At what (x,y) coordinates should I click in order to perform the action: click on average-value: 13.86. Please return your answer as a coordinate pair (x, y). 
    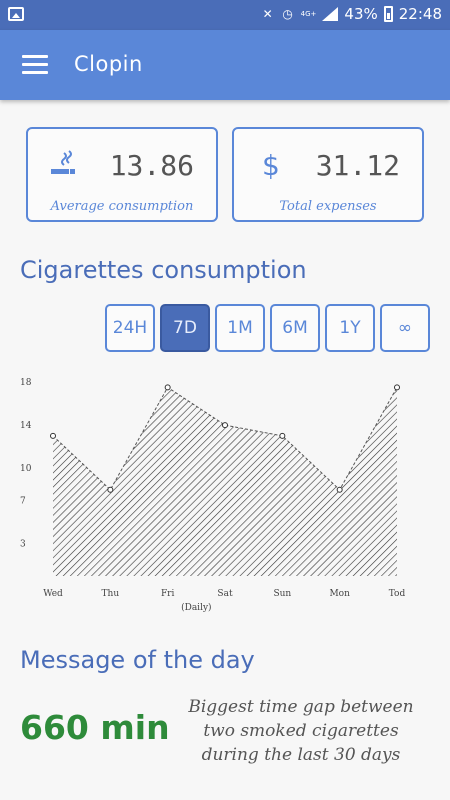
    Looking at the image, I should click on (151, 165).